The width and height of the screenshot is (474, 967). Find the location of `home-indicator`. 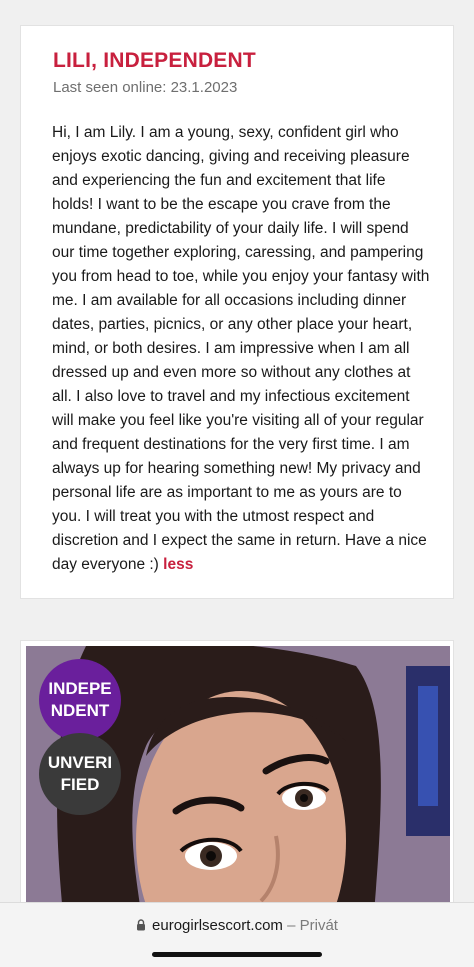

home-indicator is located at coordinates (237, 954).